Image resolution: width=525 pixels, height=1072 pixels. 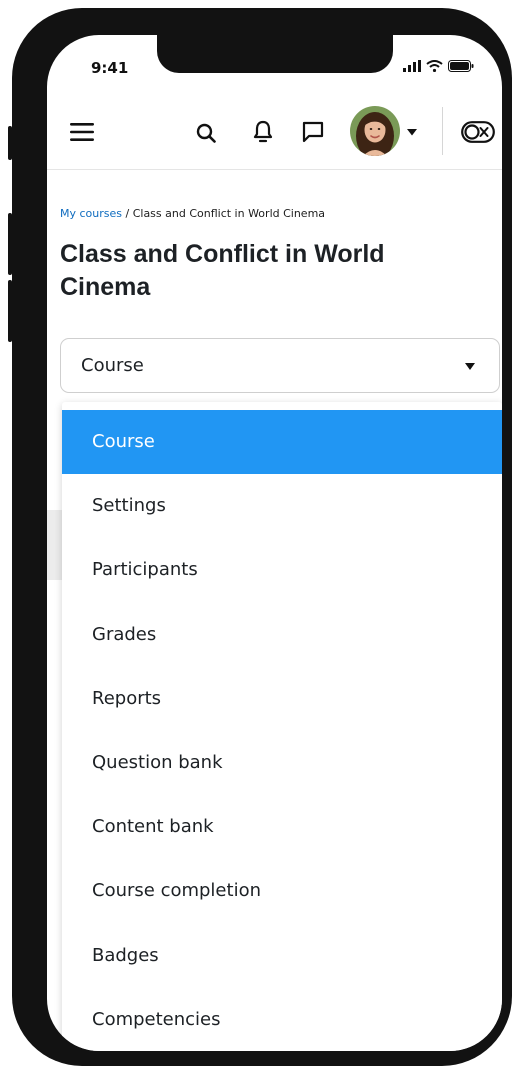 What do you see at coordinates (461, 66) in the screenshot?
I see `battery-icon` at bounding box center [461, 66].